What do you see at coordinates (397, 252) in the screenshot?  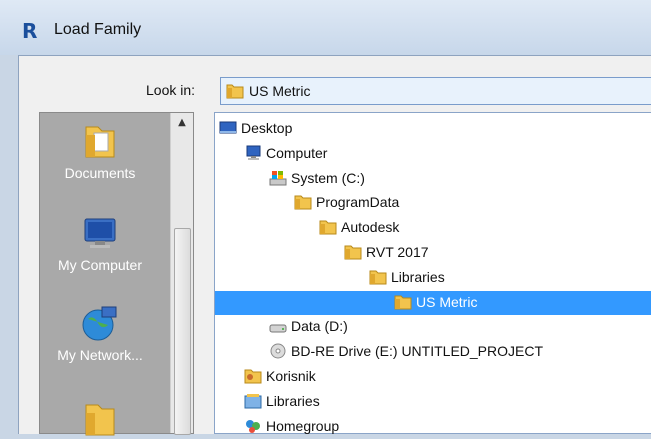 I see `tree-item-label: RVT 2017` at bounding box center [397, 252].